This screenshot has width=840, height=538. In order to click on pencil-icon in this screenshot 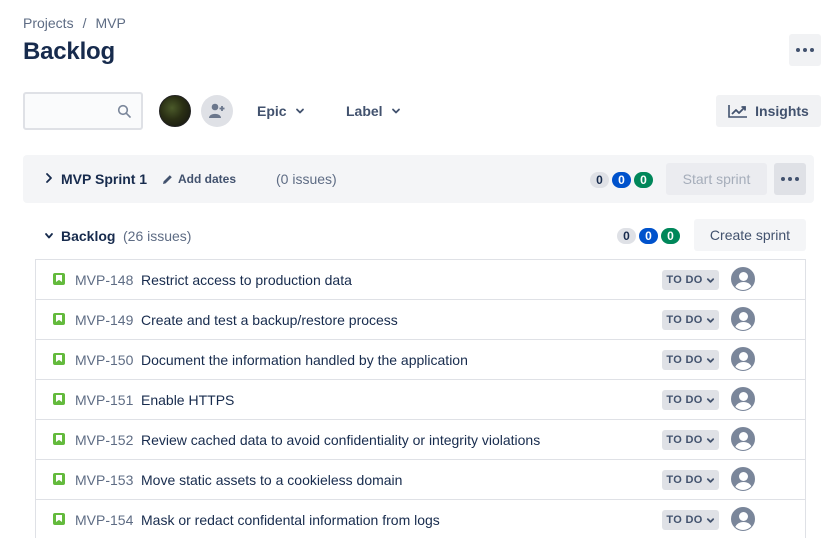, I will do `click(167, 179)`.